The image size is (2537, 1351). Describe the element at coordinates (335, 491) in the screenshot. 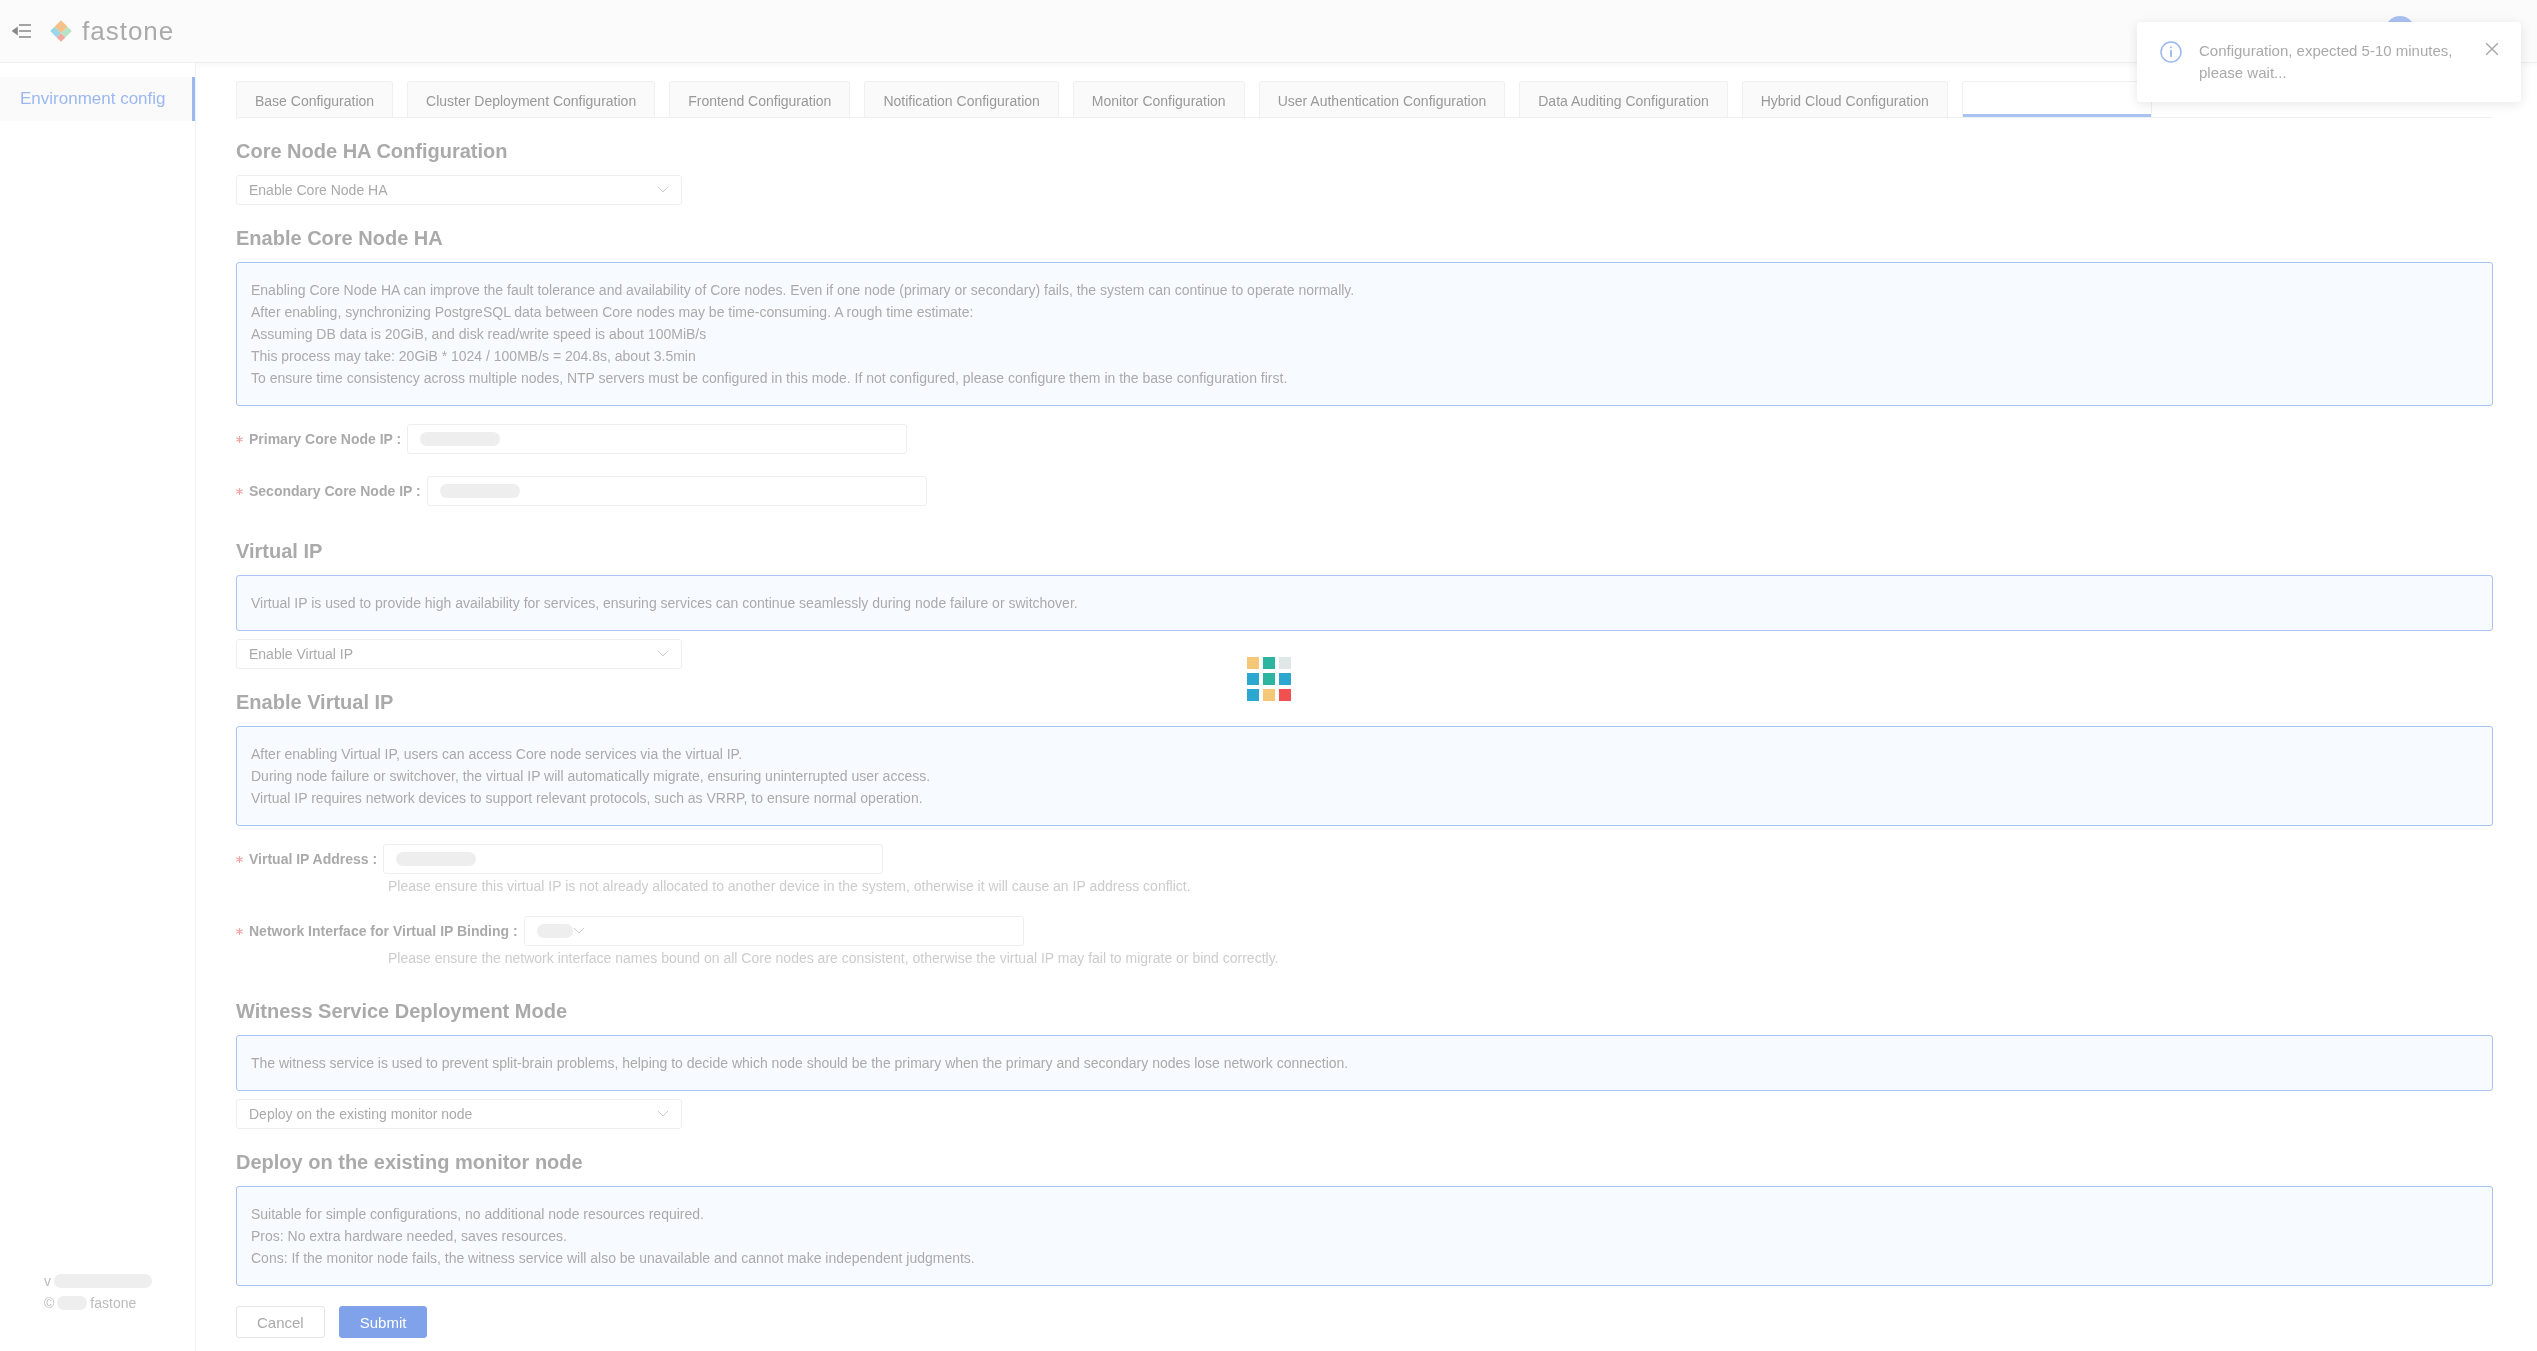

I see `field-label: Secondary Core Node IP :` at that location.